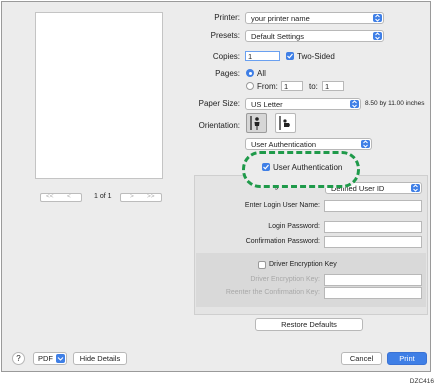 The width and height of the screenshot is (440, 392). What do you see at coordinates (226, 56) in the screenshot?
I see `copies-label: Copies:` at bounding box center [226, 56].